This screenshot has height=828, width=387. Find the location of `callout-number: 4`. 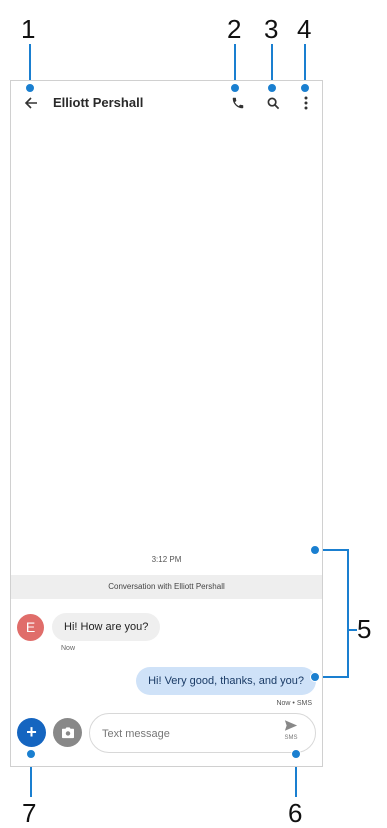

callout-number: 4 is located at coordinates (304, 29).